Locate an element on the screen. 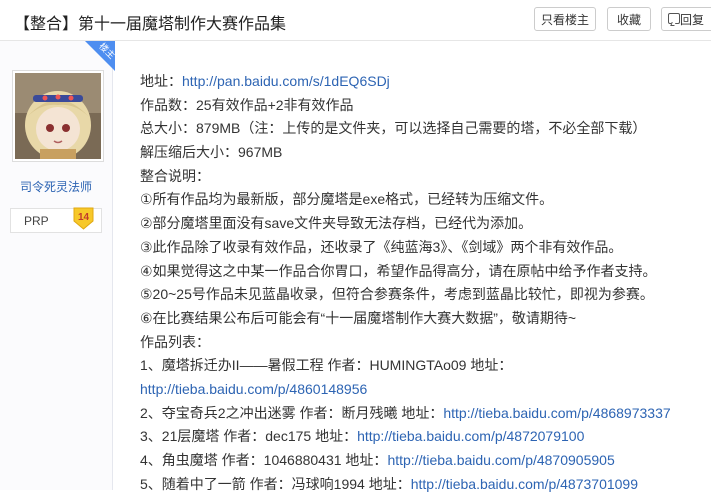 Image resolution: width=711 pixels, height=496 pixels. work-link: http://tieba.baidu.com/p/4868973337 is located at coordinates (556, 413).